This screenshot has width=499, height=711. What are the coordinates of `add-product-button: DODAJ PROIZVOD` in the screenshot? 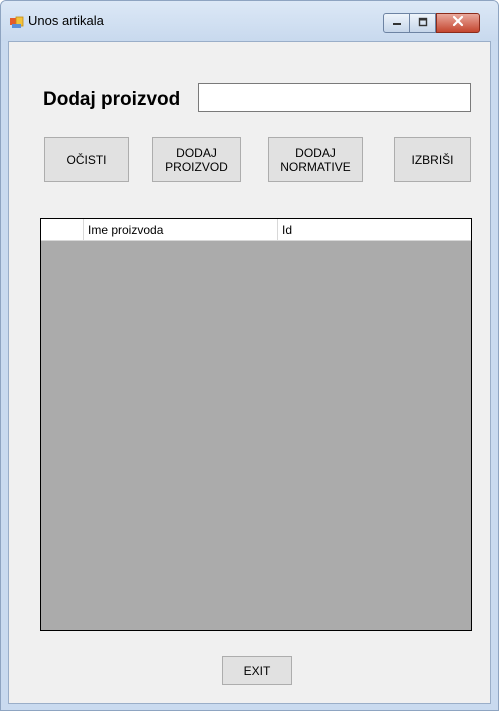 It's located at (196, 159).